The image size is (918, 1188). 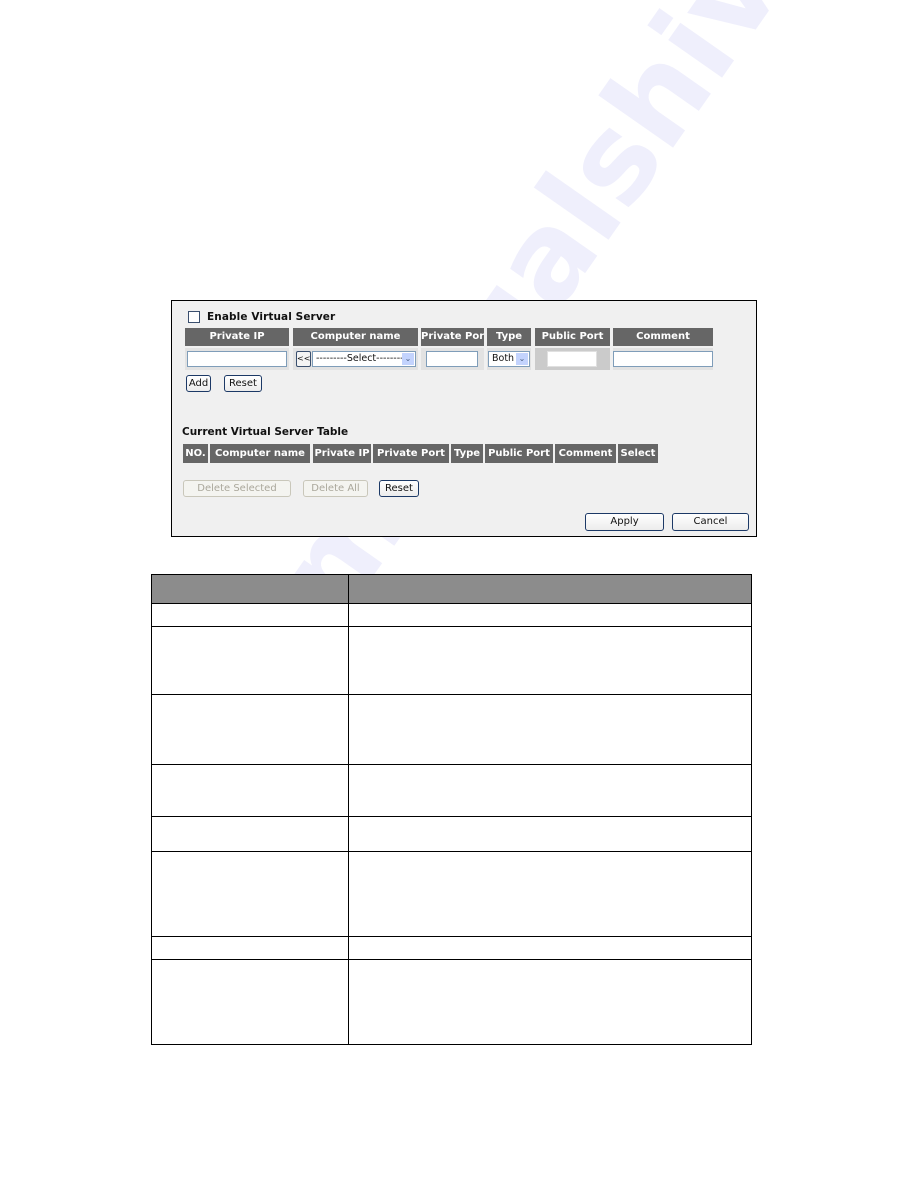 I want to click on table-header-computer-name: Computer name, so click(x=260, y=453).